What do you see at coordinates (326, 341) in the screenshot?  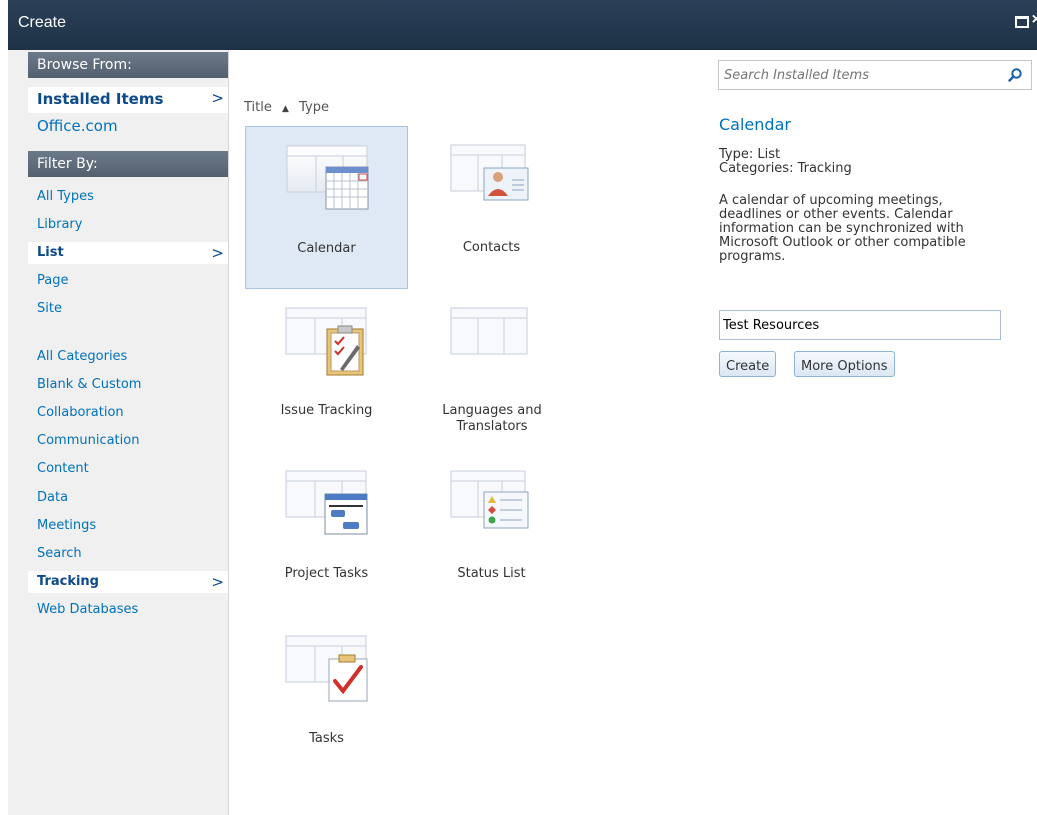 I see `issue-tracking-icon` at bounding box center [326, 341].